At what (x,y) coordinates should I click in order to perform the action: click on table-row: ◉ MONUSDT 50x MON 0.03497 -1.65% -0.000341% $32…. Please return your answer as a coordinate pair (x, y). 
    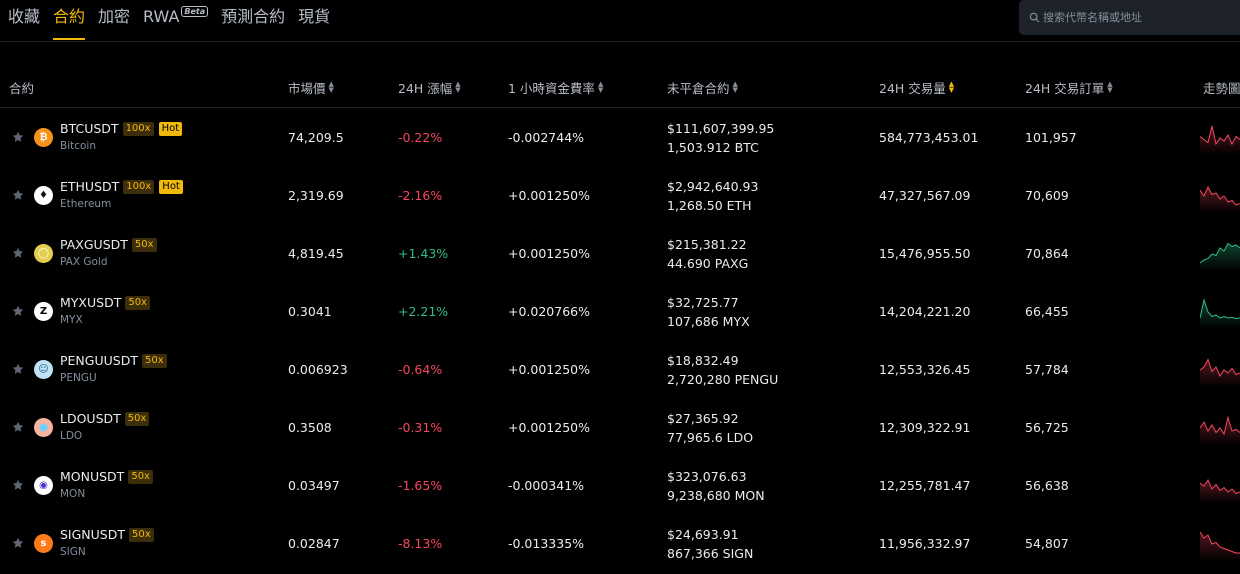
    Looking at the image, I should click on (620, 486).